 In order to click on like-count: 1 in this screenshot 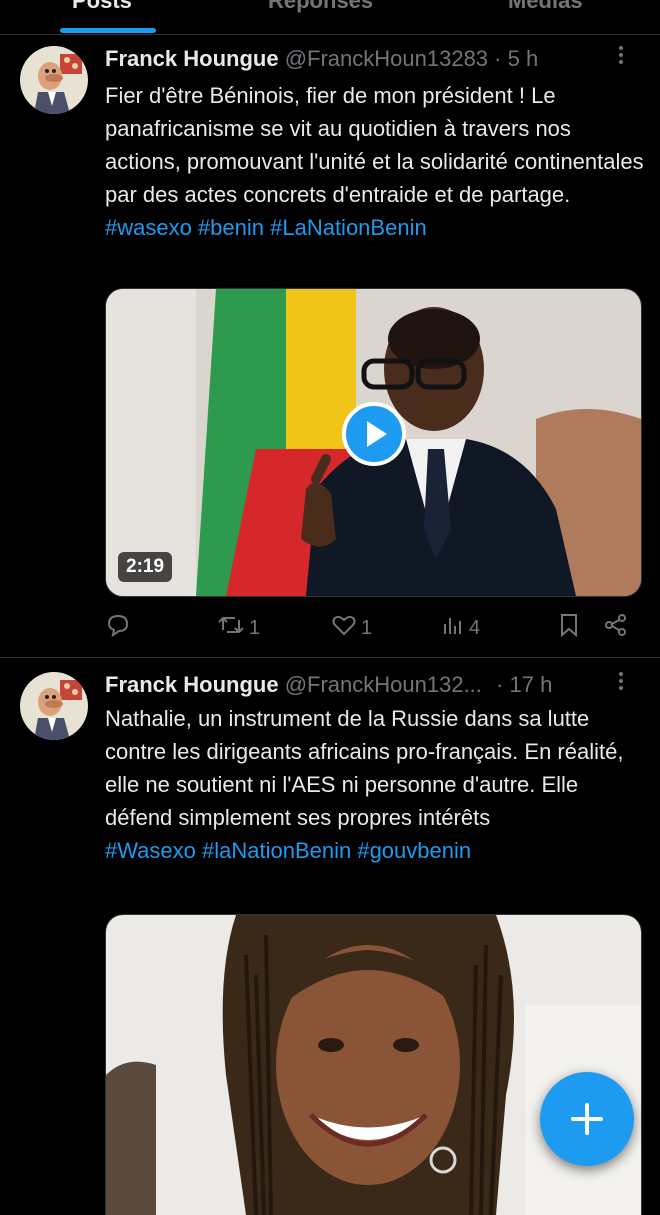, I will do `click(367, 627)`.